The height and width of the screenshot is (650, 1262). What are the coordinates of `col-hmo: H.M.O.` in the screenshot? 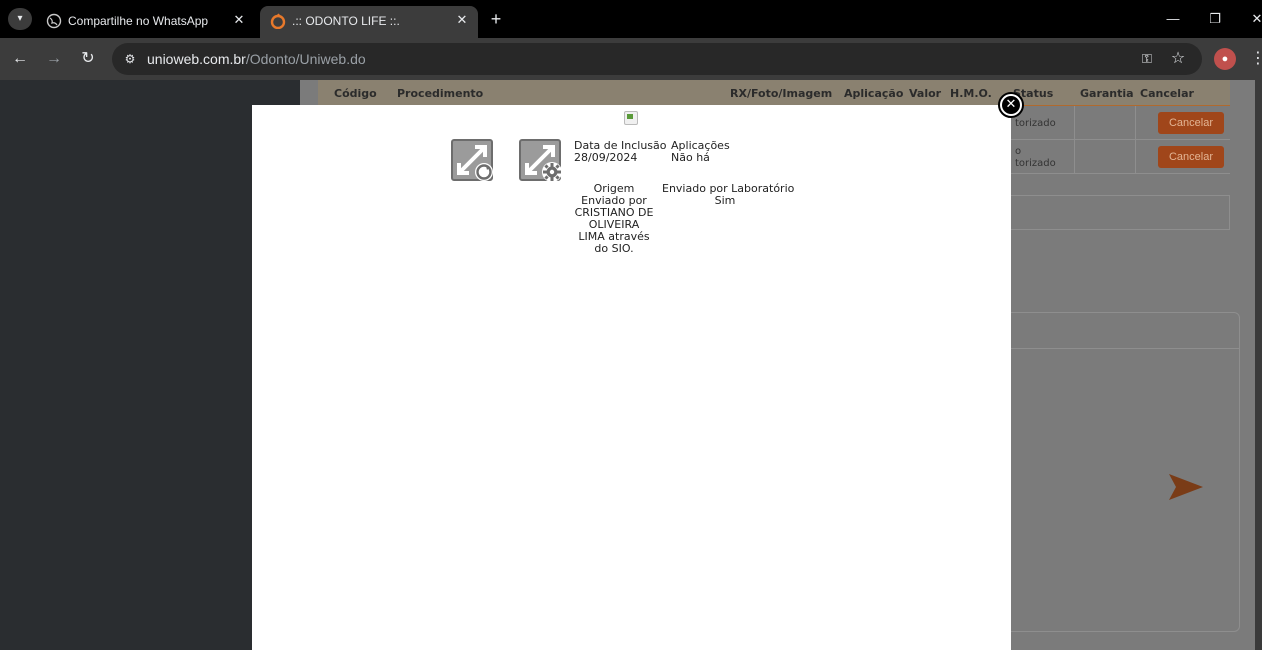 It's located at (971, 93).